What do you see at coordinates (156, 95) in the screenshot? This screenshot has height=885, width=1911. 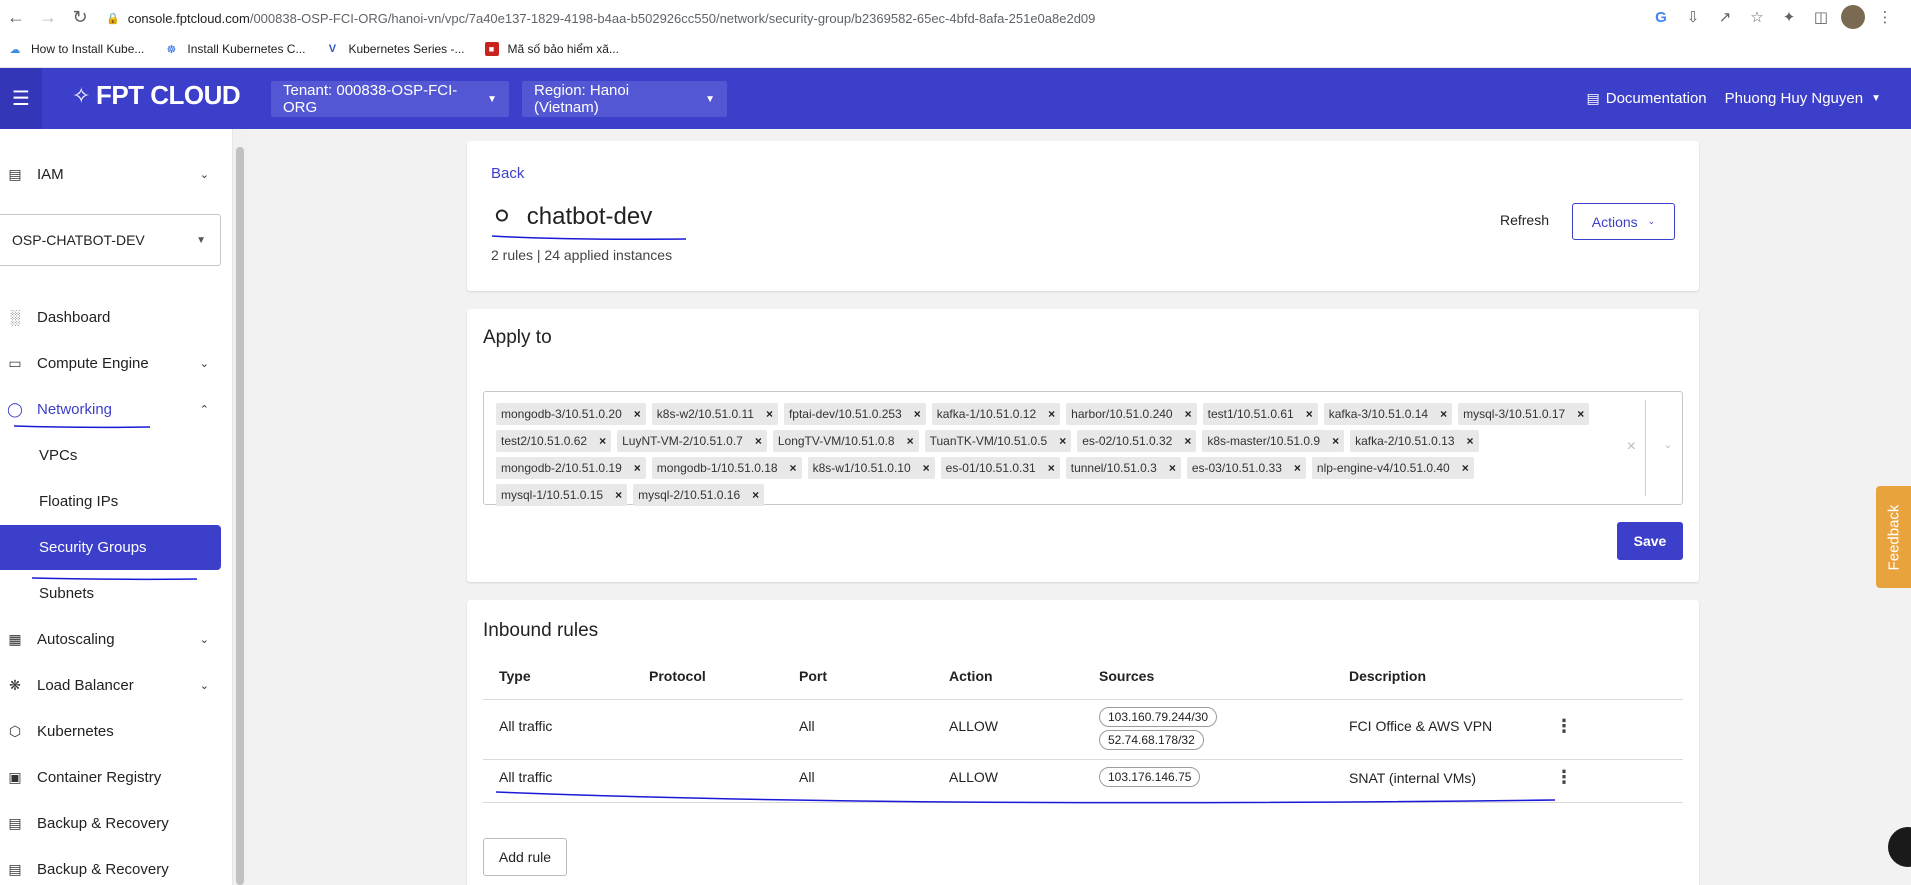 I see `fpt-cloud-logo: ✧ FPT CLOUD` at bounding box center [156, 95].